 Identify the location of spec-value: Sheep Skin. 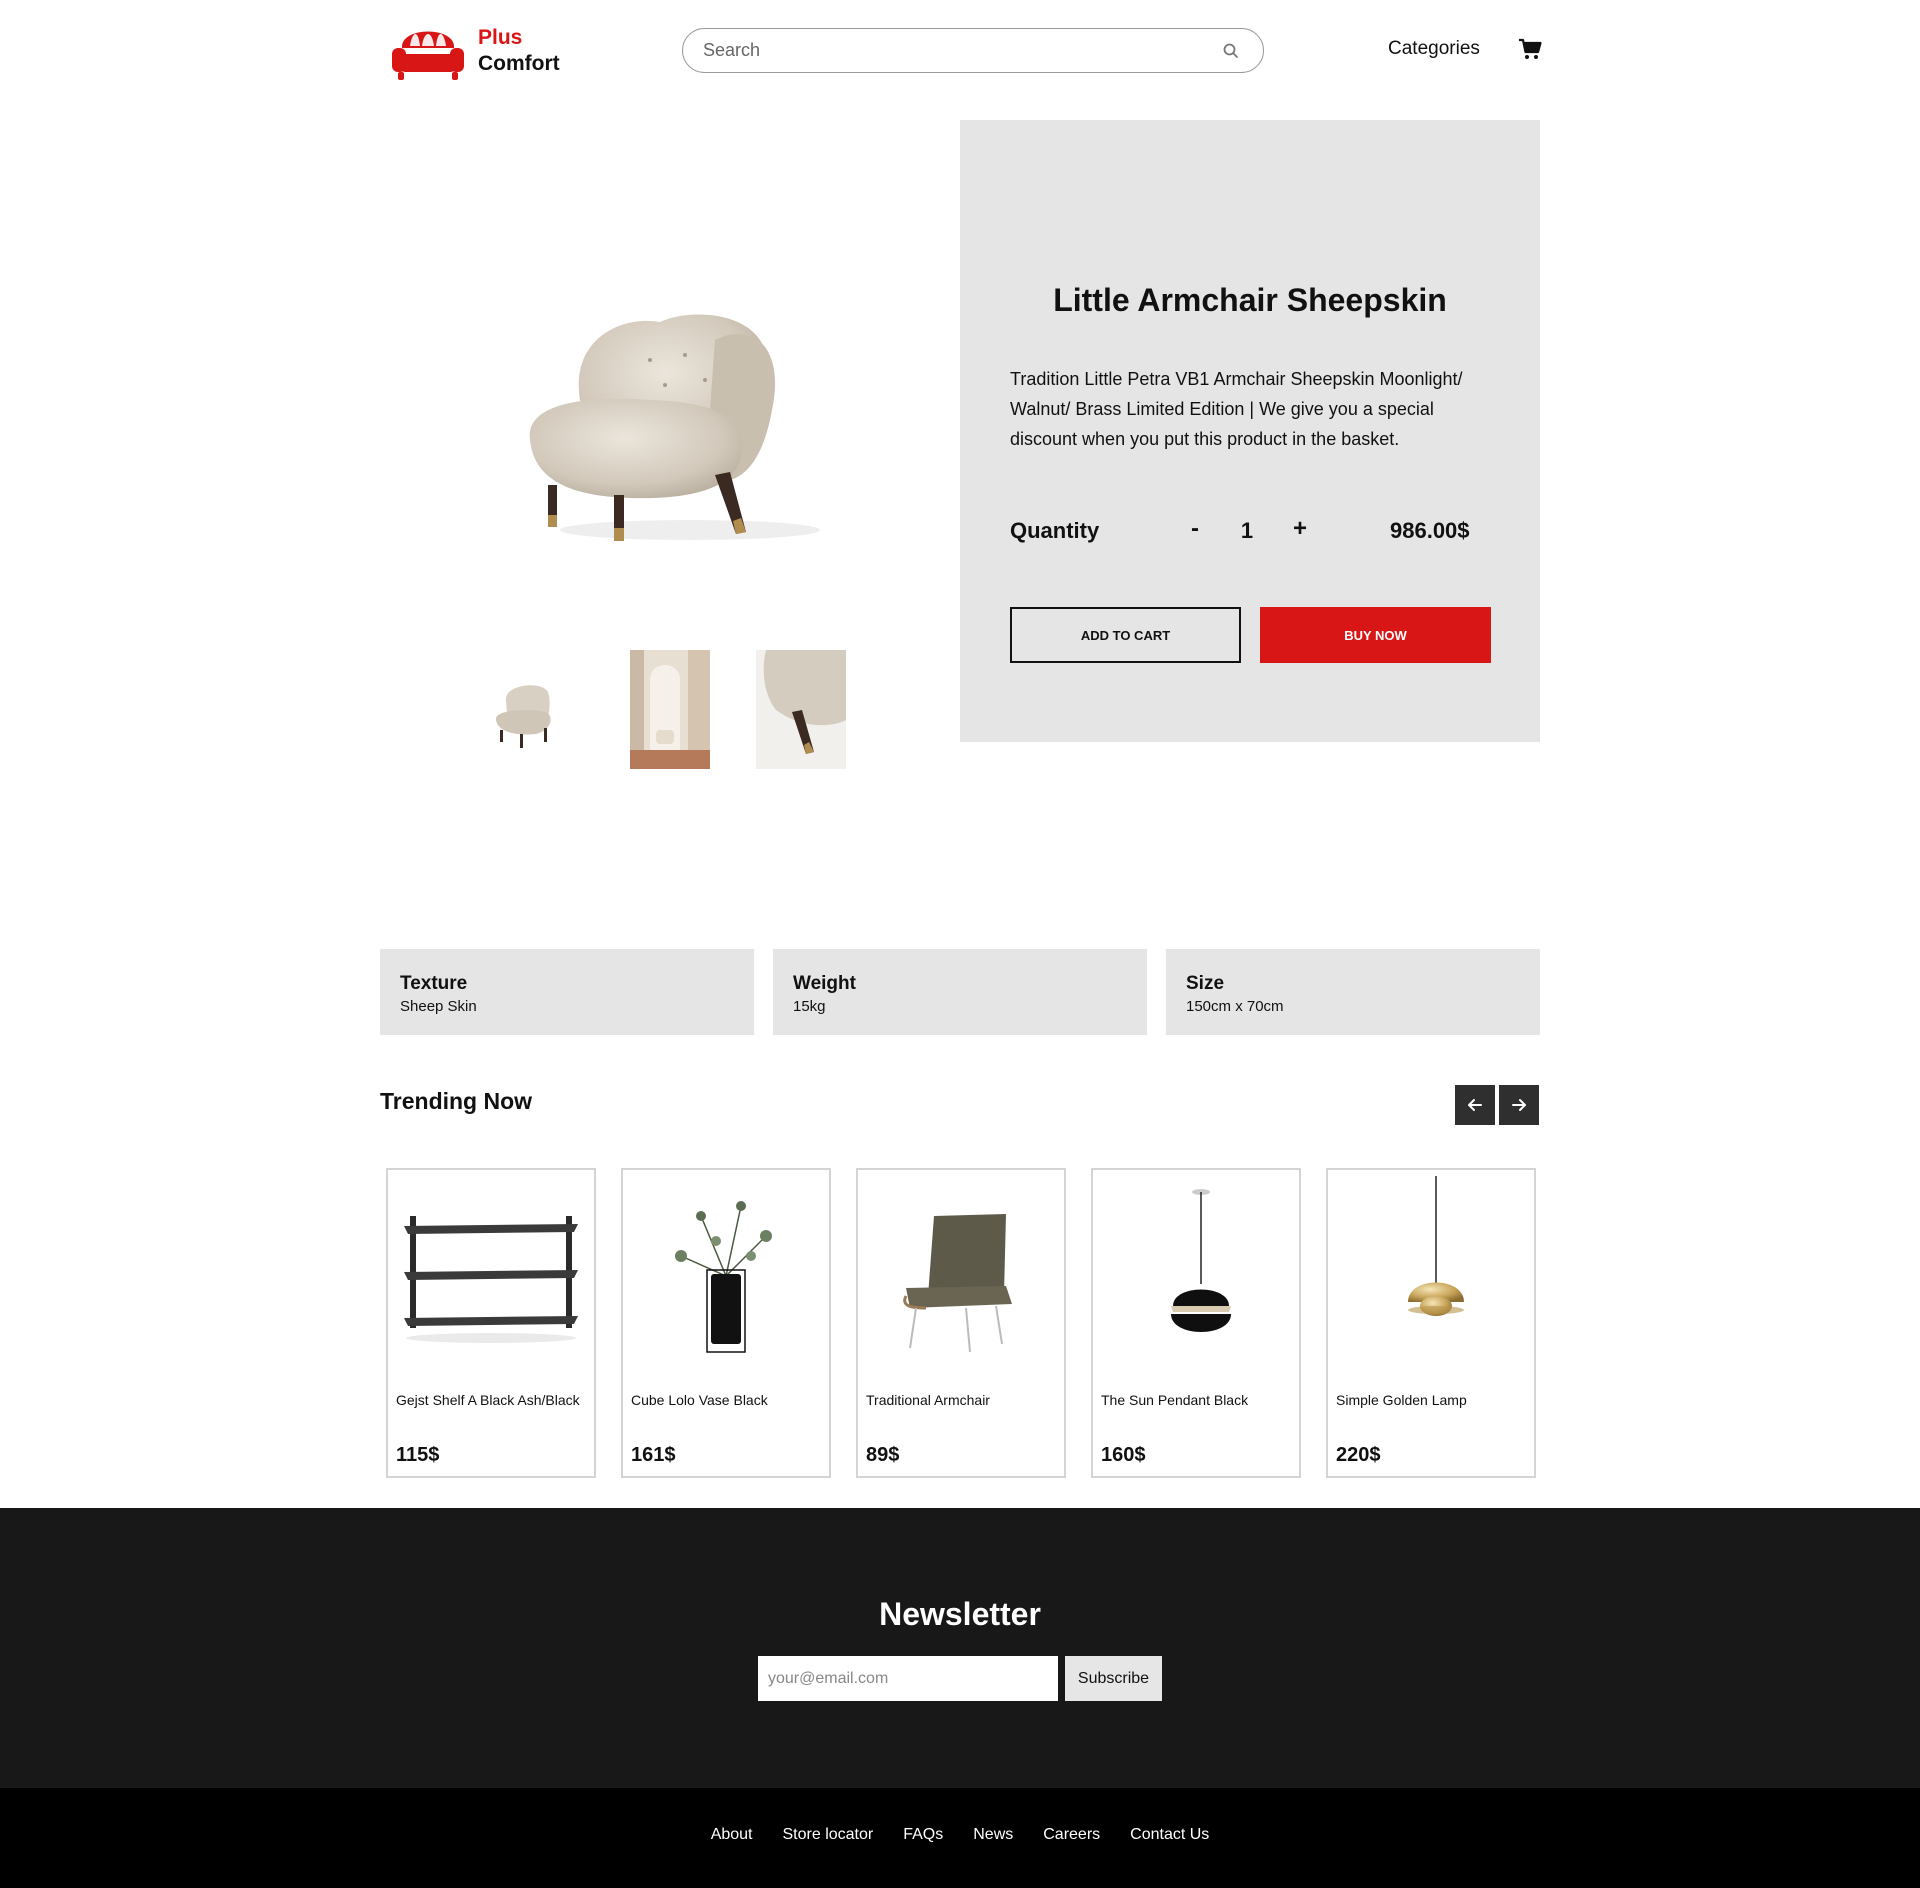
(438, 1006).